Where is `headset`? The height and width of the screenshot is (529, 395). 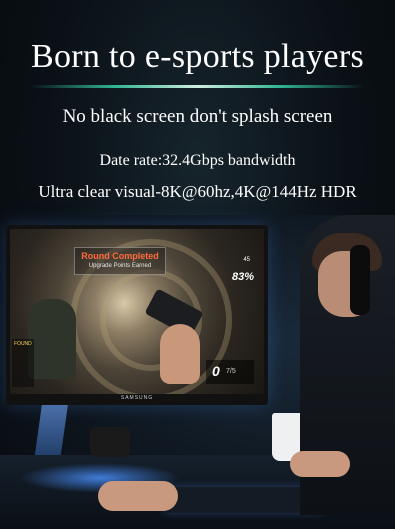
headset is located at coordinates (360, 280).